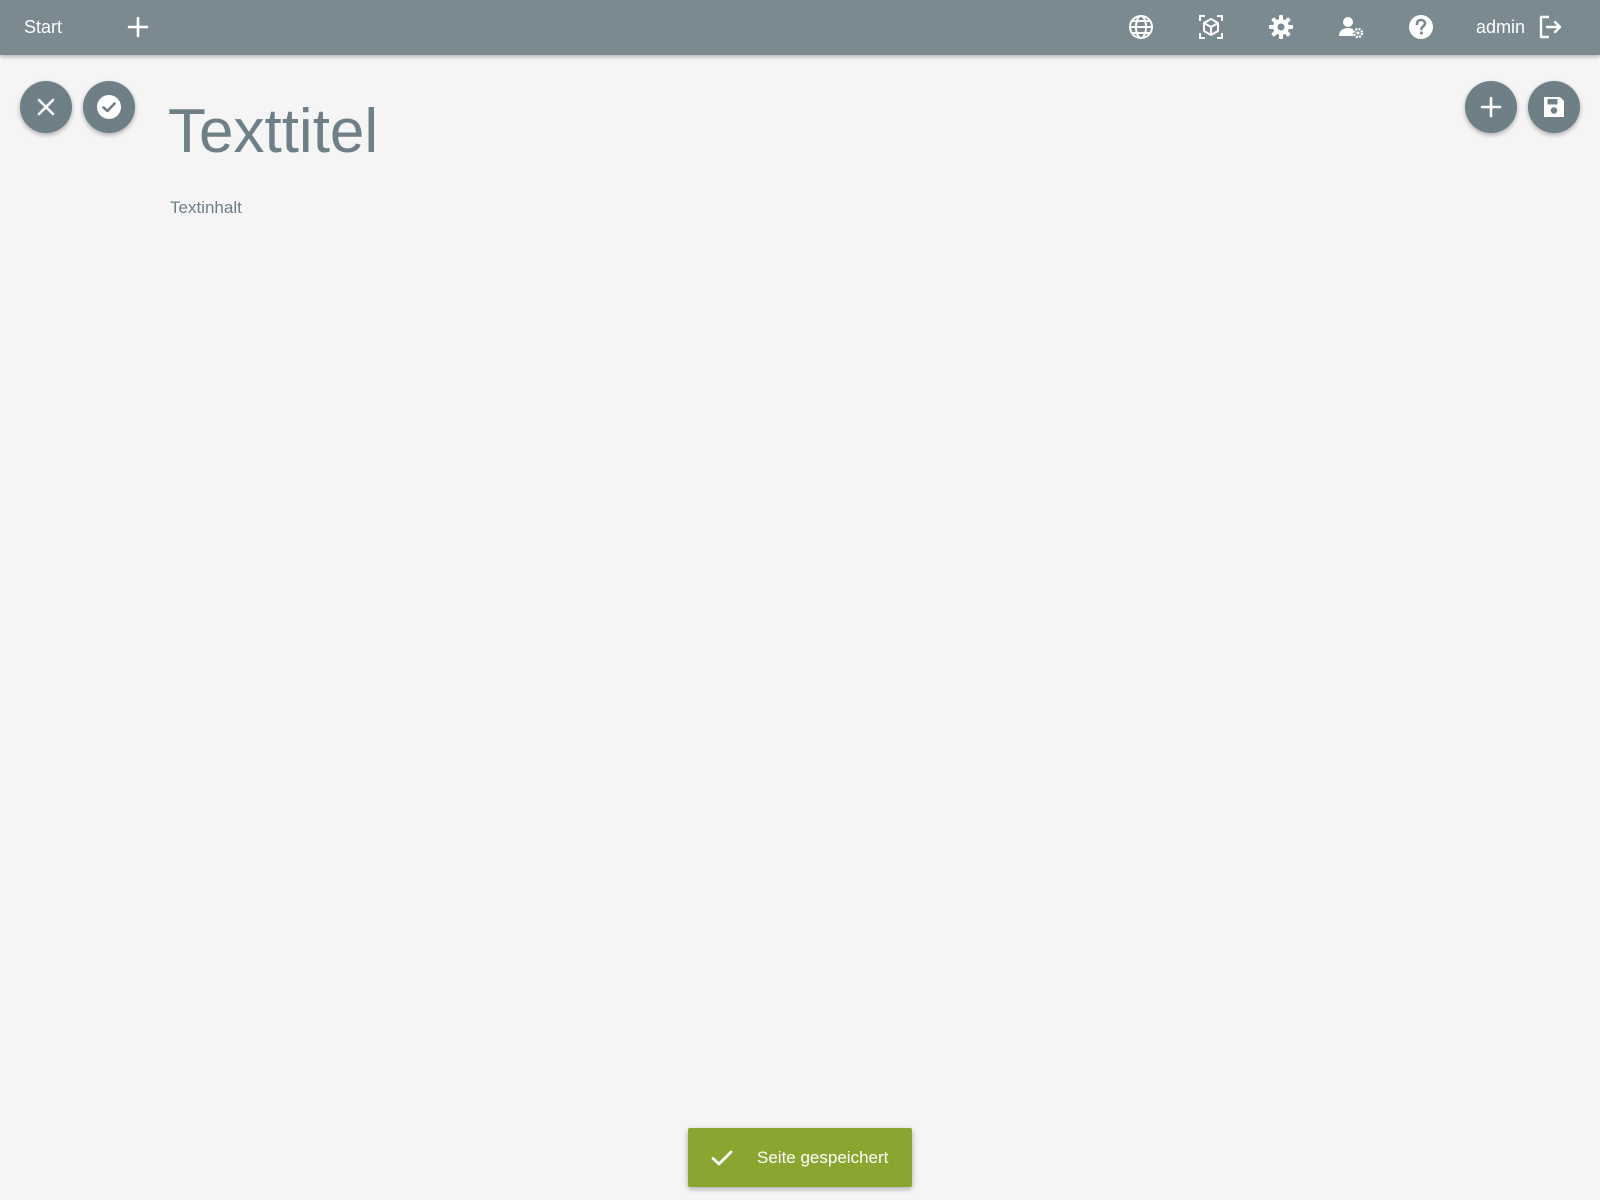 Image resolution: width=1600 pixels, height=1200 pixels. I want to click on gear-icon, so click(1281, 27).